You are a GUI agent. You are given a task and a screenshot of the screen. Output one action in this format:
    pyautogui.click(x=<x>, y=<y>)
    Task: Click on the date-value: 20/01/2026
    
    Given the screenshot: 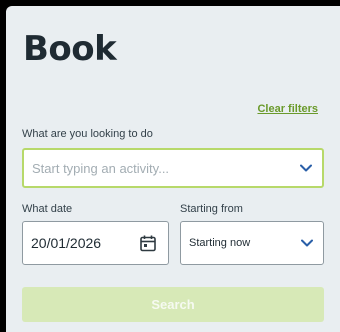 What is the action you would take?
    pyautogui.click(x=66, y=243)
    